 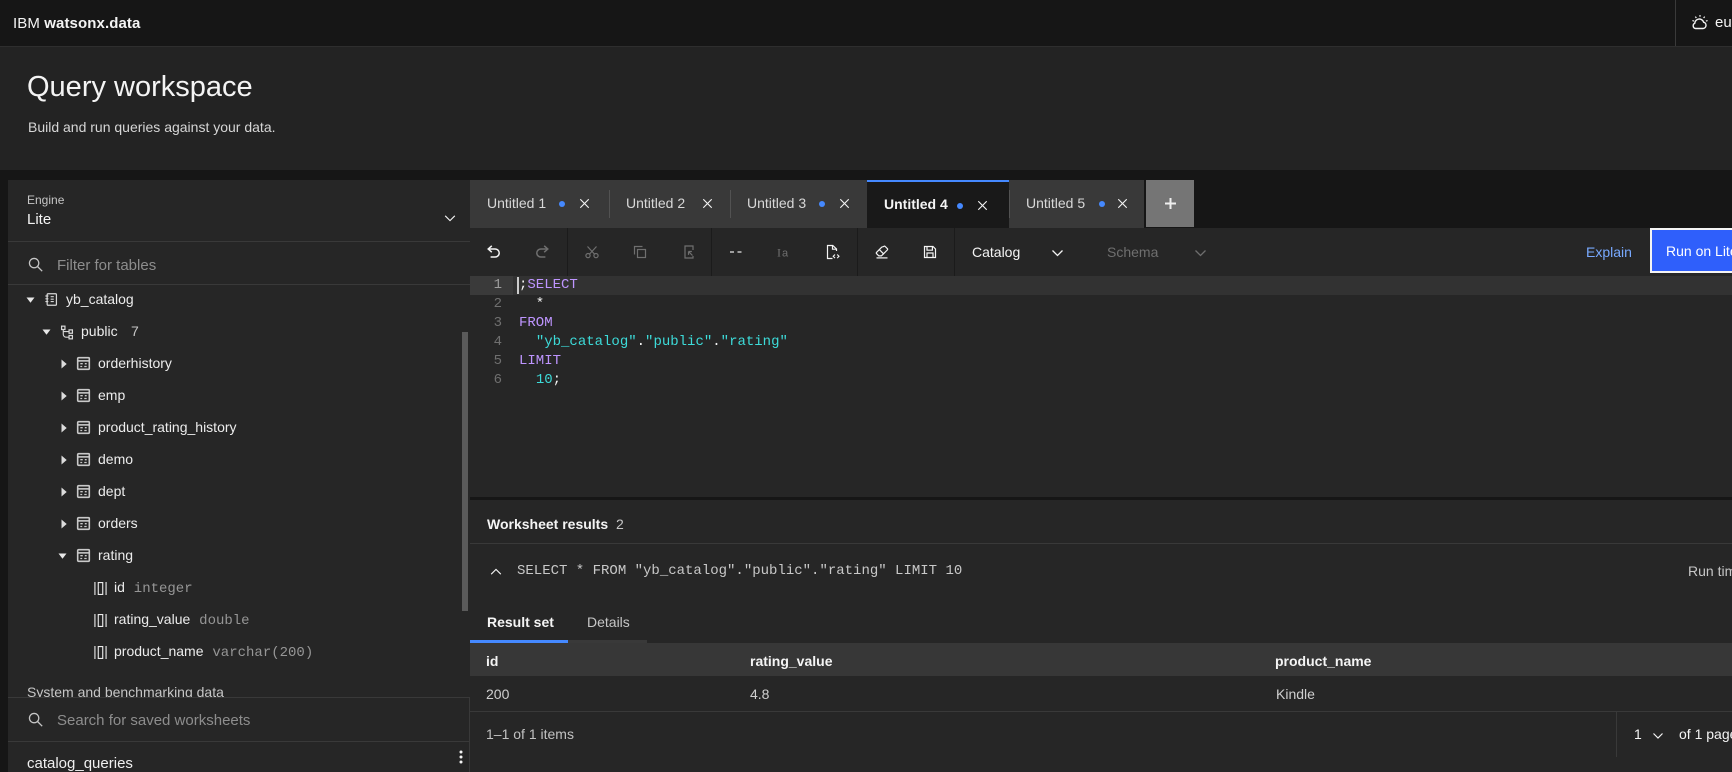 What do you see at coordinates (785, 254) in the screenshot?
I see `svg-text: a` at bounding box center [785, 254].